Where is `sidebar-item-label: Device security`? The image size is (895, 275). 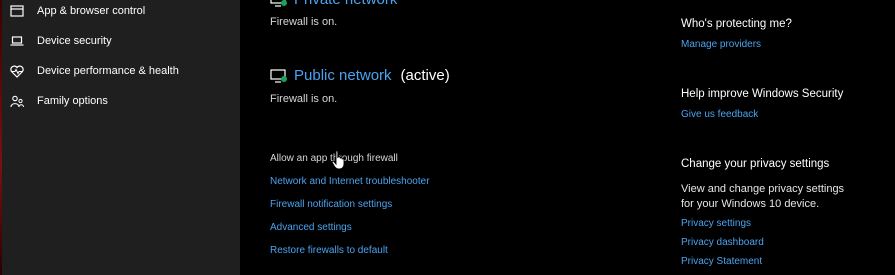 sidebar-item-label: Device security is located at coordinates (74, 41).